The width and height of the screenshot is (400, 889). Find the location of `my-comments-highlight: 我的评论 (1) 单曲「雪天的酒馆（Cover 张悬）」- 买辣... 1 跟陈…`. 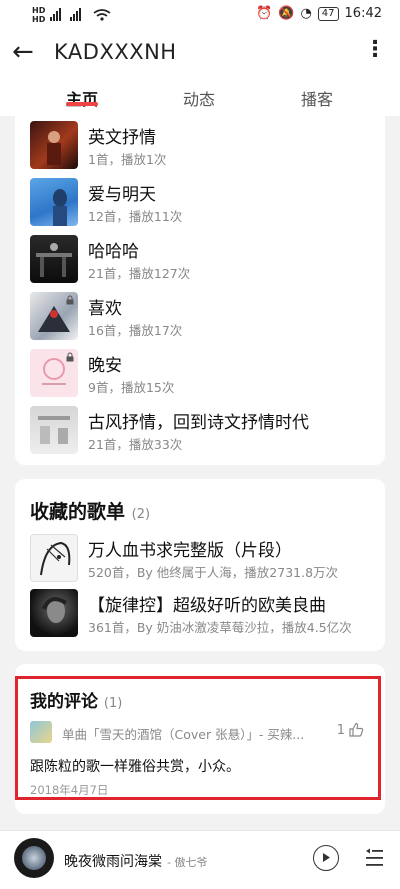

my-comments-highlight: 我的评论 (1) 单曲「雪天的酒馆（Cover 张悬）」- 买辣... 1 跟陈… is located at coordinates (198, 738).